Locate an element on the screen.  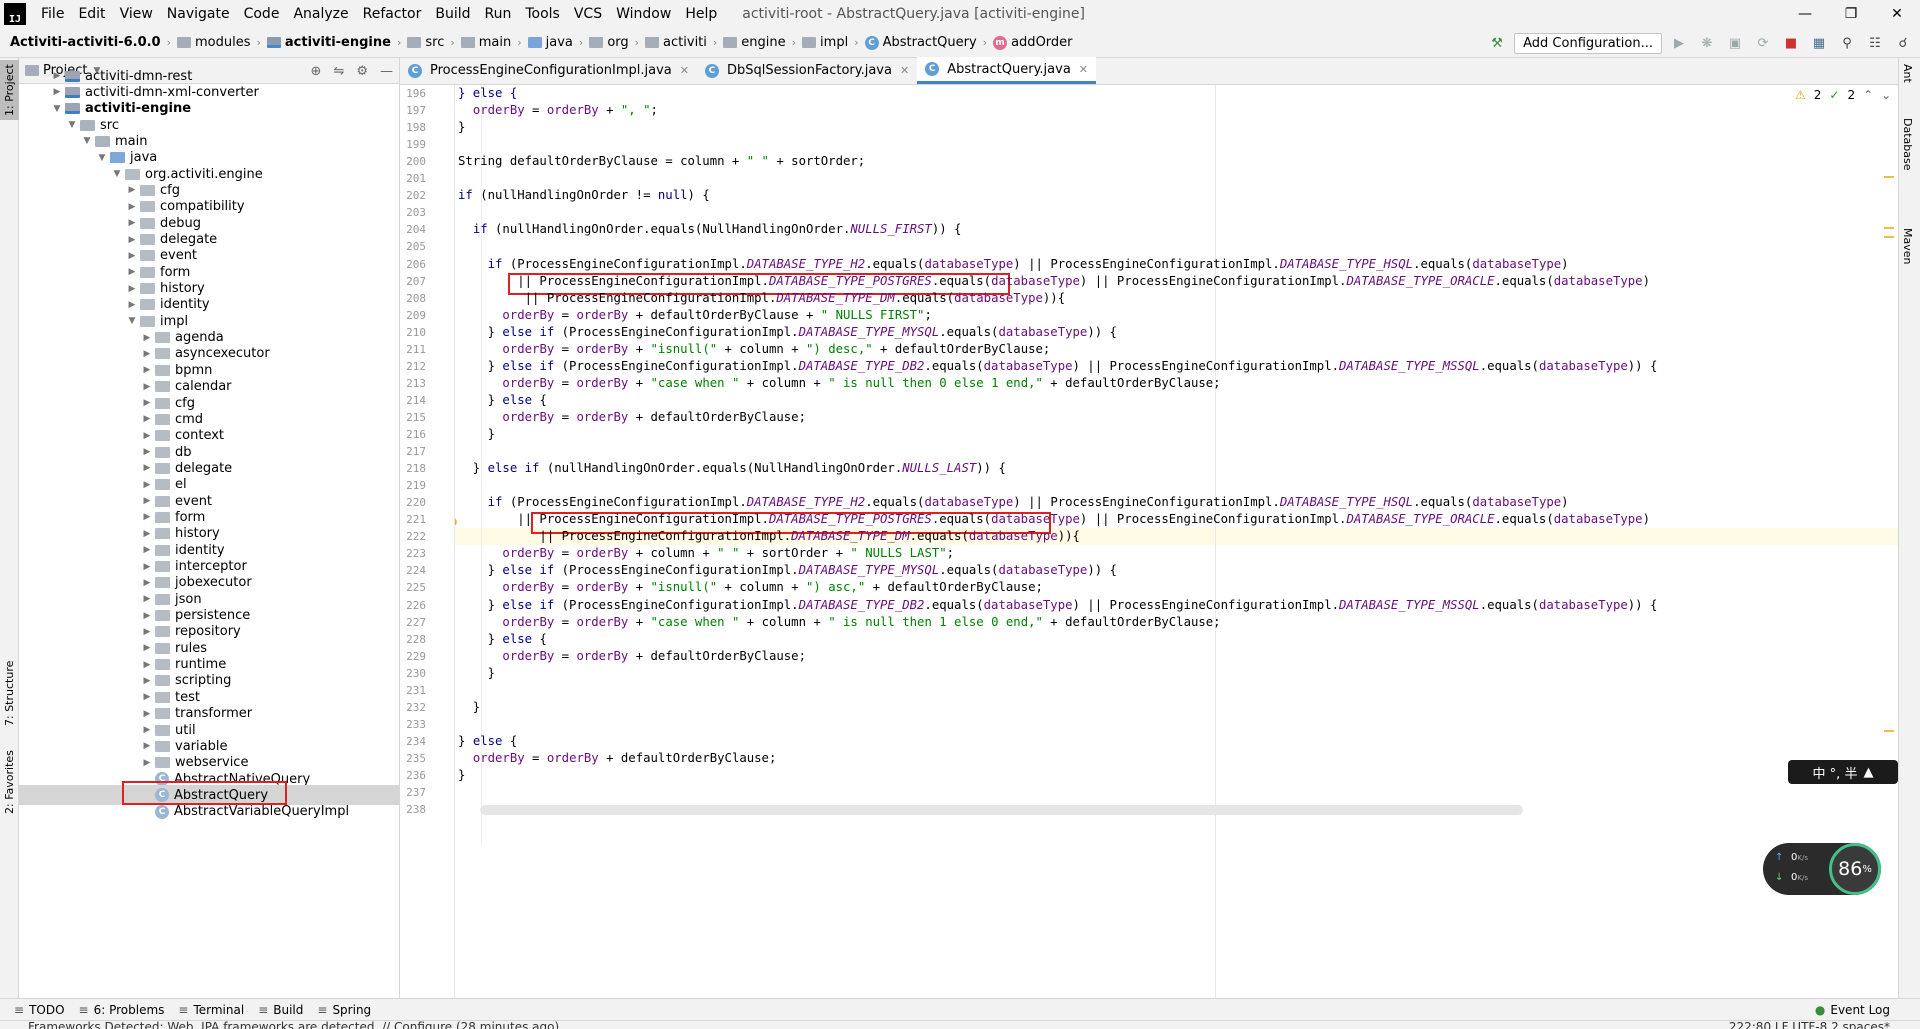
breadcrumb-item: java is located at coordinates (550, 42).